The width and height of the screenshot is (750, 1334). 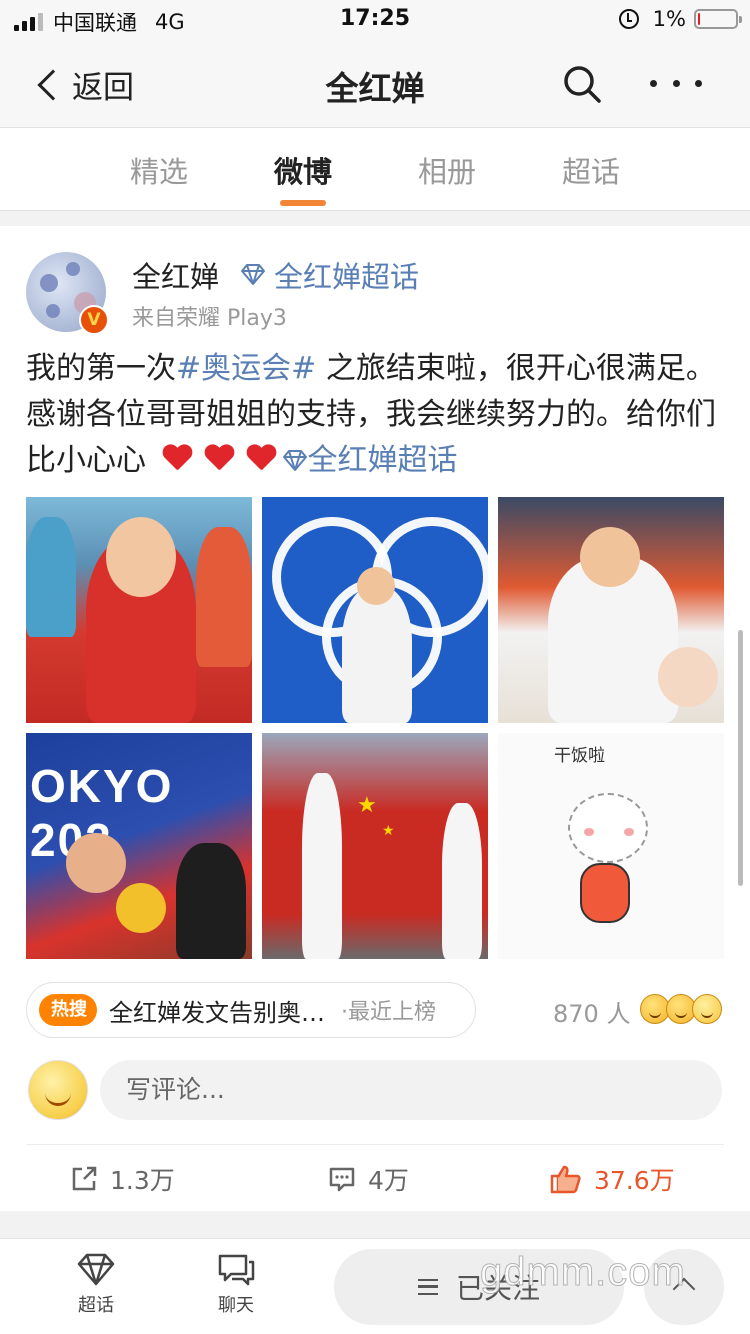 I want to click on like-count: 37.6万, so click(x=634, y=1180).